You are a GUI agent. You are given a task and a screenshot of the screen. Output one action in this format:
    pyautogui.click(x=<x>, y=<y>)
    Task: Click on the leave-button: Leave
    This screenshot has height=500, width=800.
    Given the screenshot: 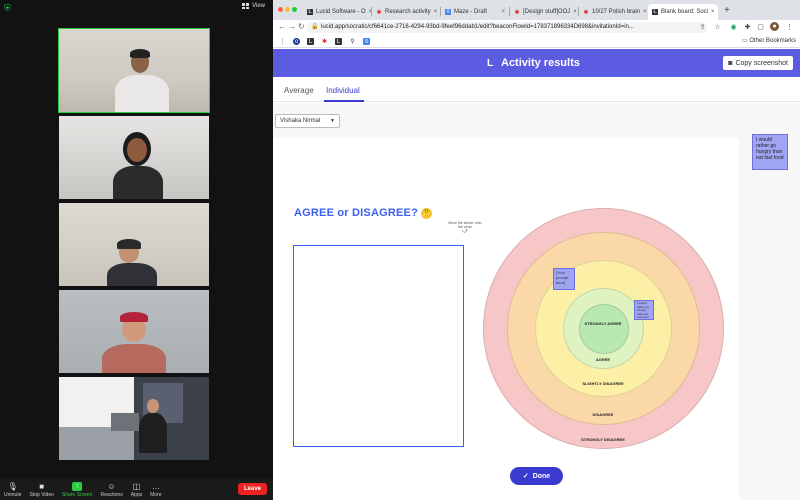 What is the action you would take?
    pyautogui.click(x=252, y=489)
    